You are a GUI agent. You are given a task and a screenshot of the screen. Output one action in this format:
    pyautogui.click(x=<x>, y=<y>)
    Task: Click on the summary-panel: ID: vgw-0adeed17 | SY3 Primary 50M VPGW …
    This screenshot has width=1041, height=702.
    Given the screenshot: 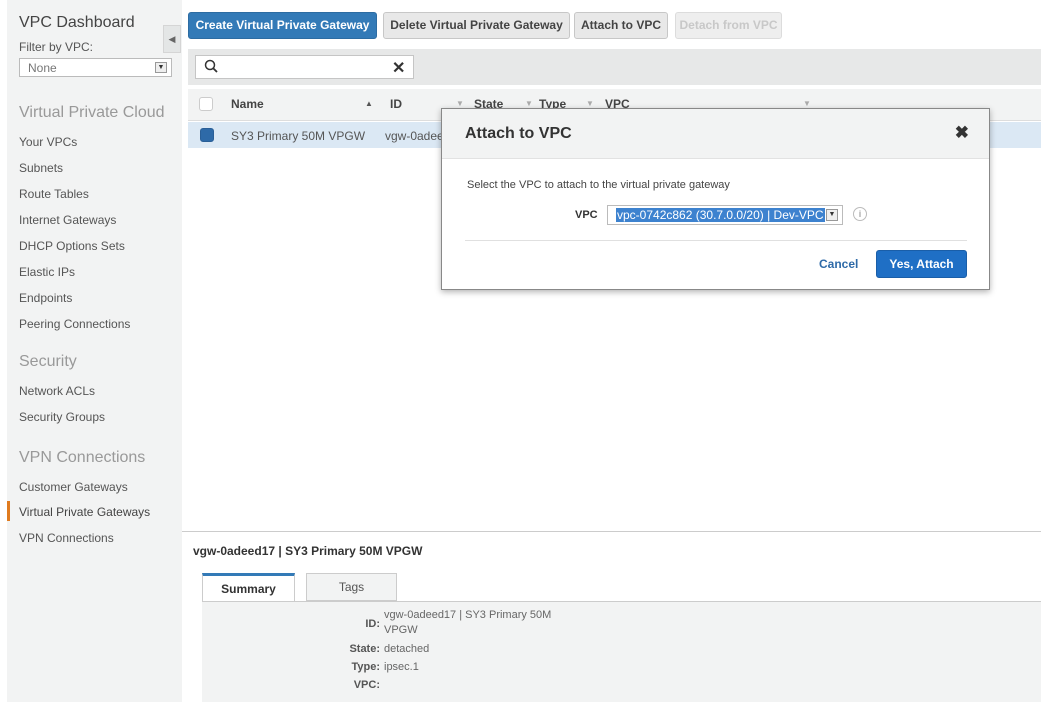 What is the action you would take?
    pyautogui.click(x=621, y=651)
    